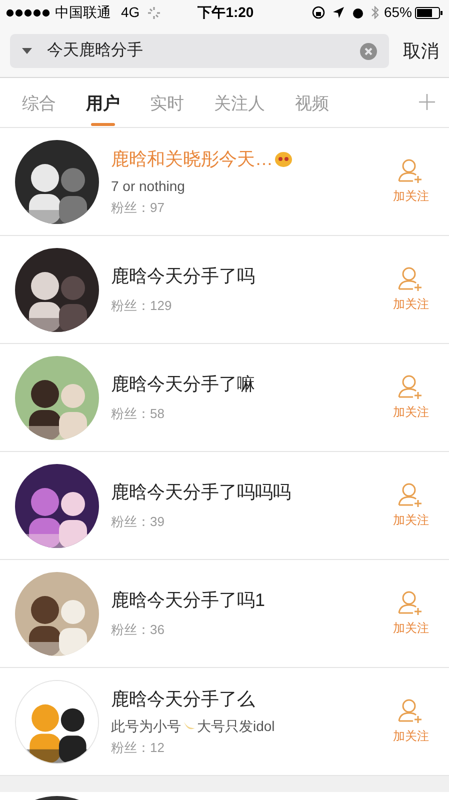 The width and height of the screenshot is (449, 800). I want to click on user-name: 鹿晗今天分手了么, so click(183, 699).